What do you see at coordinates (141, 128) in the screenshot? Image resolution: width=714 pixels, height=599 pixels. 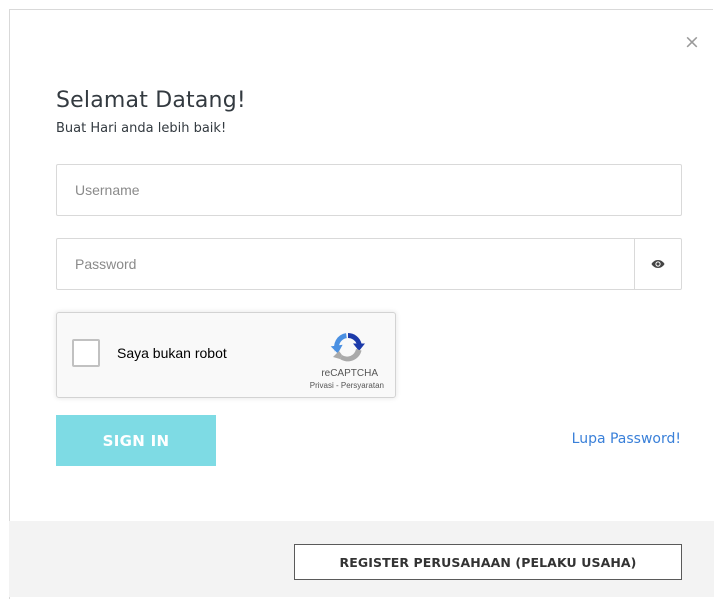 I see `page-subtitle: Buat Hari anda lebih baik!` at bounding box center [141, 128].